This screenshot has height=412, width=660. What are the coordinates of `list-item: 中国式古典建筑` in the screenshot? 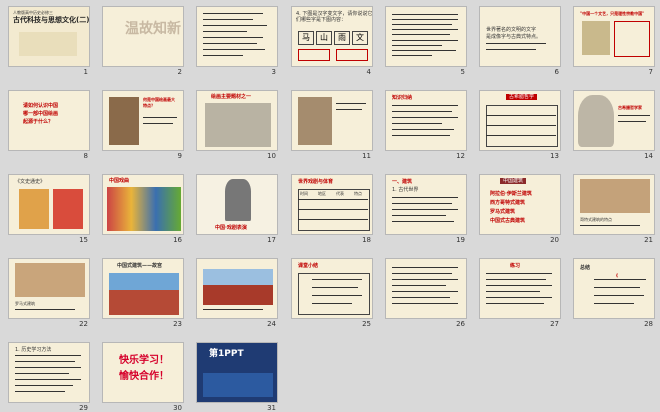 It's located at (508, 221).